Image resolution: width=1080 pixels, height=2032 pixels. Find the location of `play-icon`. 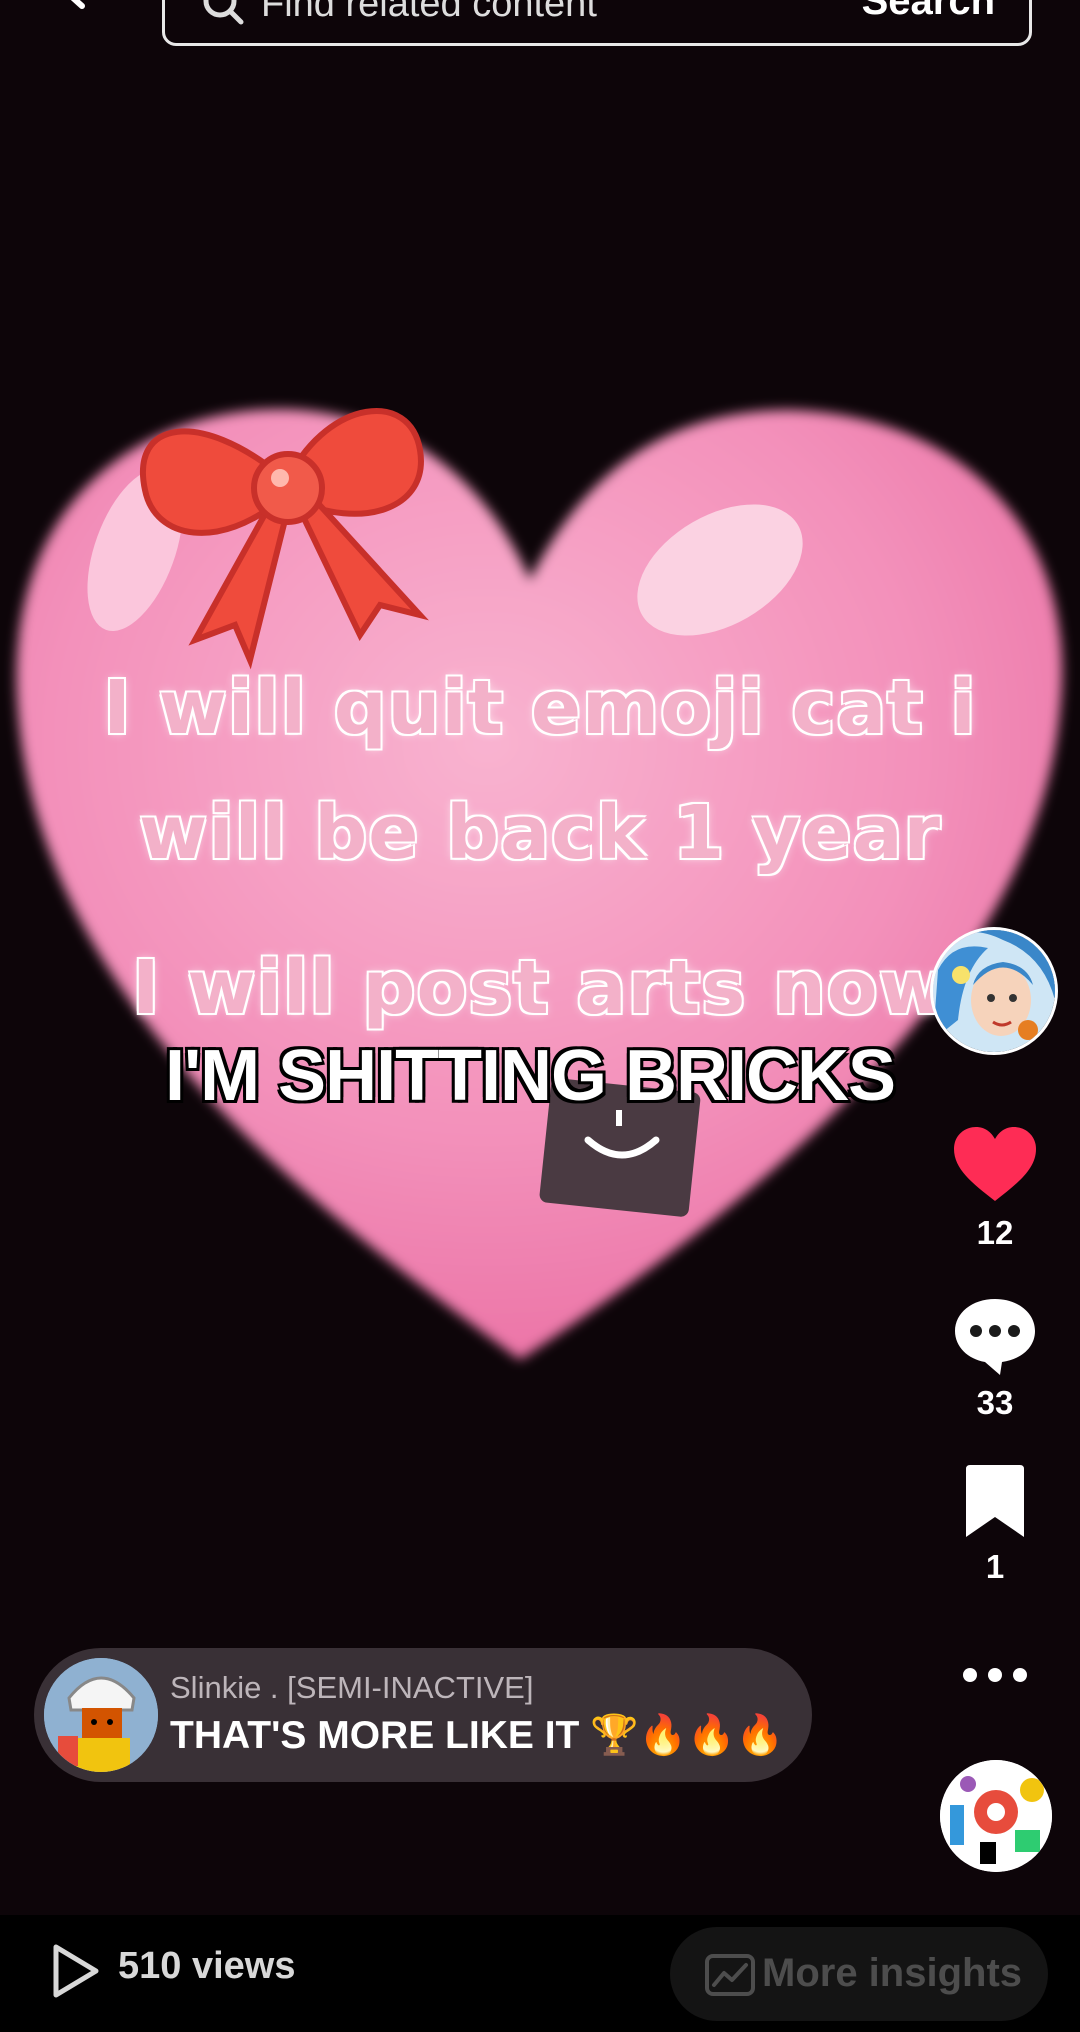

play-icon is located at coordinates (76, 1971).